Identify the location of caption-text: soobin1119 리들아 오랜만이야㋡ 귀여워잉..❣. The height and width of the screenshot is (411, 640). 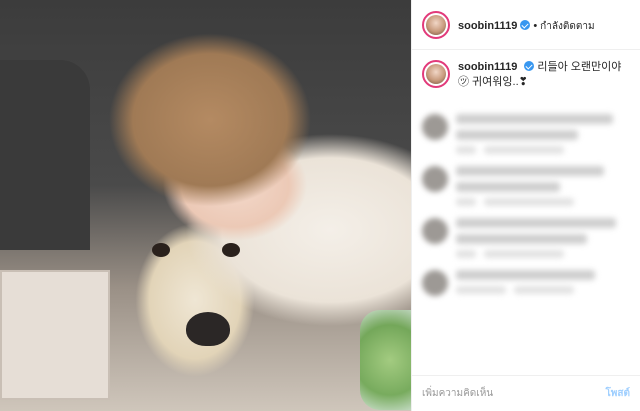
(544, 75).